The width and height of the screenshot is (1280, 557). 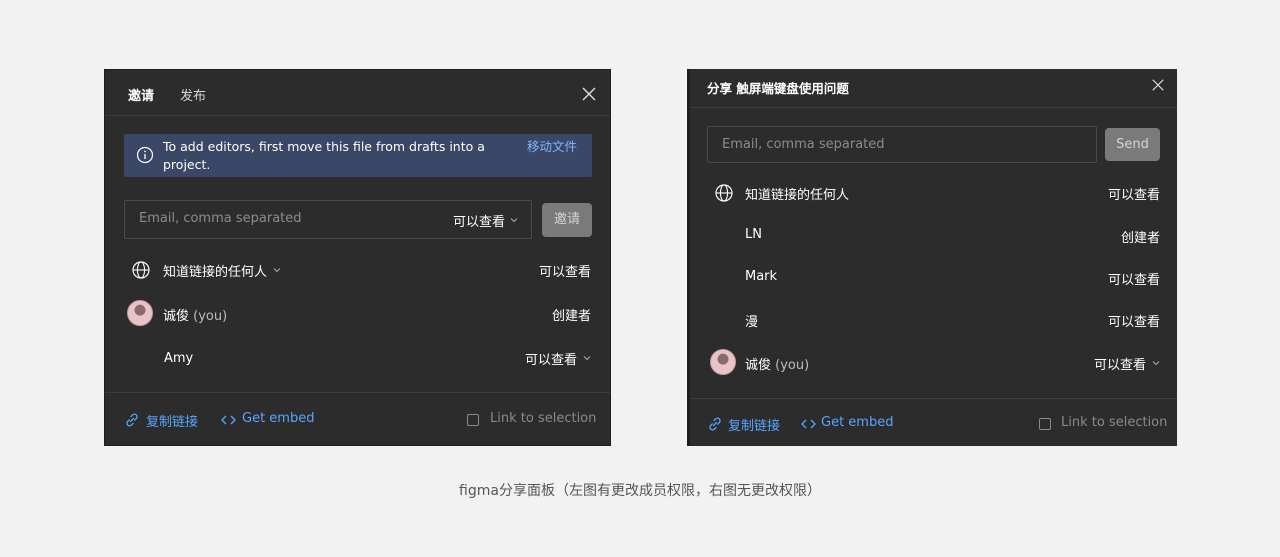 What do you see at coordinates (778, 88) in the screenshot?
I see `panel-title: 分享 触屏端键盘使用问题` at bounding box center [778, 88].